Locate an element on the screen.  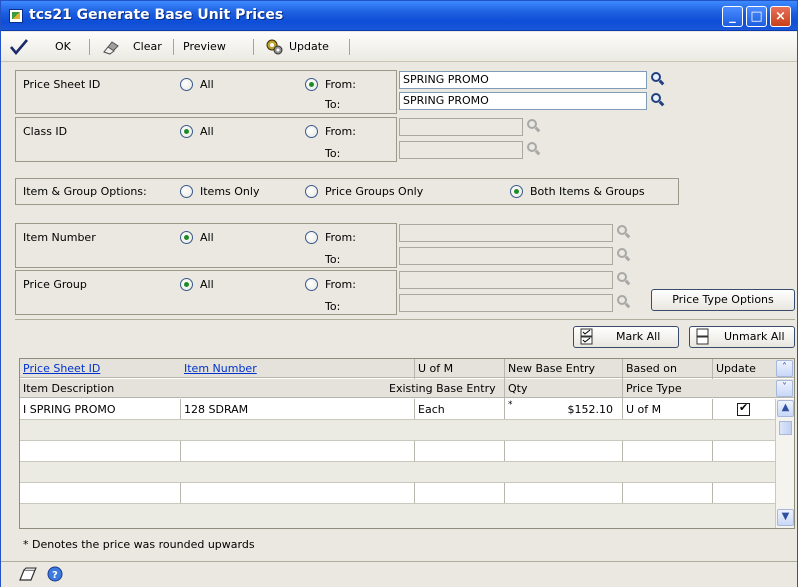
price-group-to-input is located at coordinates (506, 303).